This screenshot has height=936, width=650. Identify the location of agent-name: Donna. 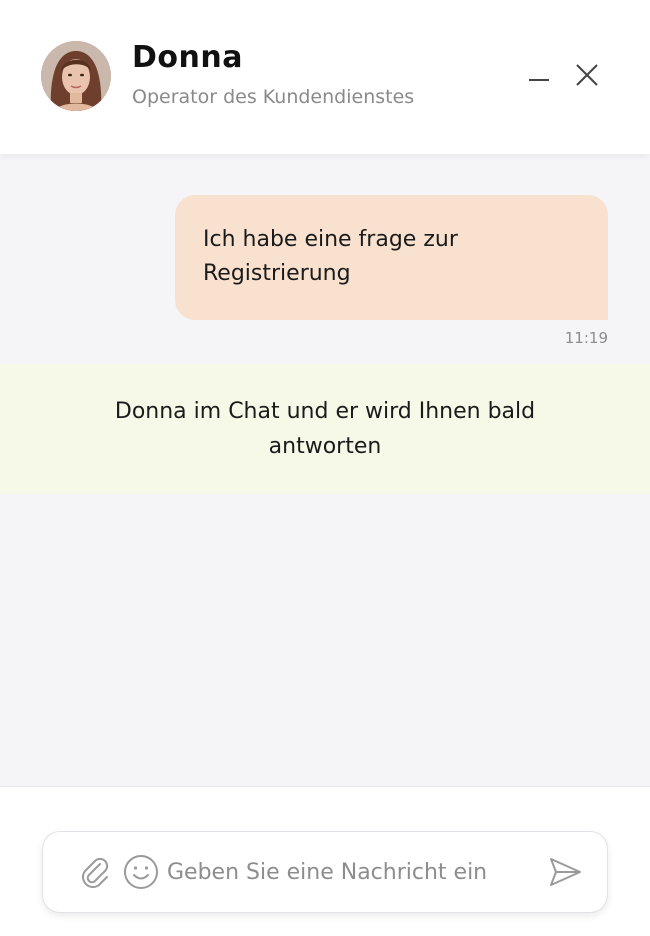
(187, 57).